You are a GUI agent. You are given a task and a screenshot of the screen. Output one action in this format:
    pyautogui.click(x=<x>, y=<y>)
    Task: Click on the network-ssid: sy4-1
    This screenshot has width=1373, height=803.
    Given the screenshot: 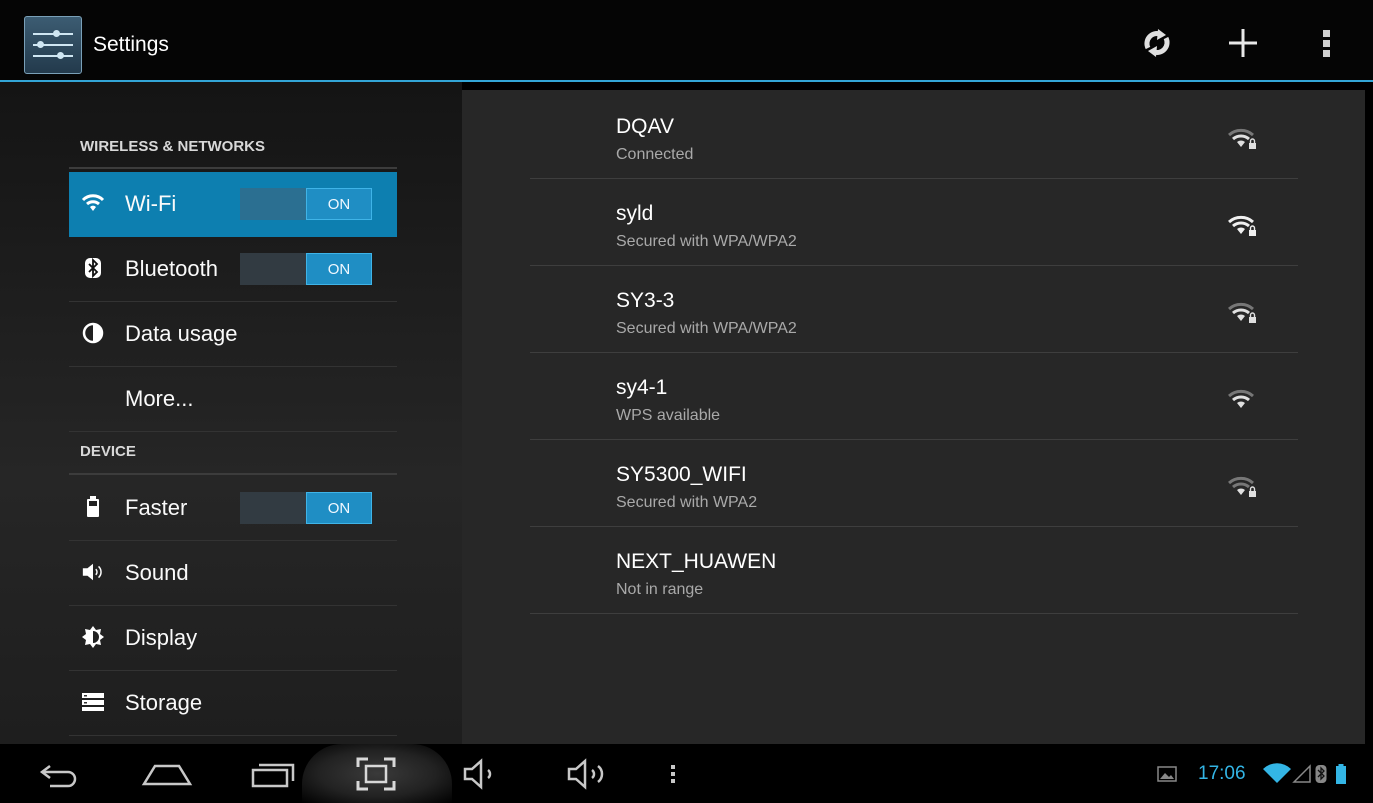 What is the action you would take?
    pyautogui.click(x=642, y=387)
    